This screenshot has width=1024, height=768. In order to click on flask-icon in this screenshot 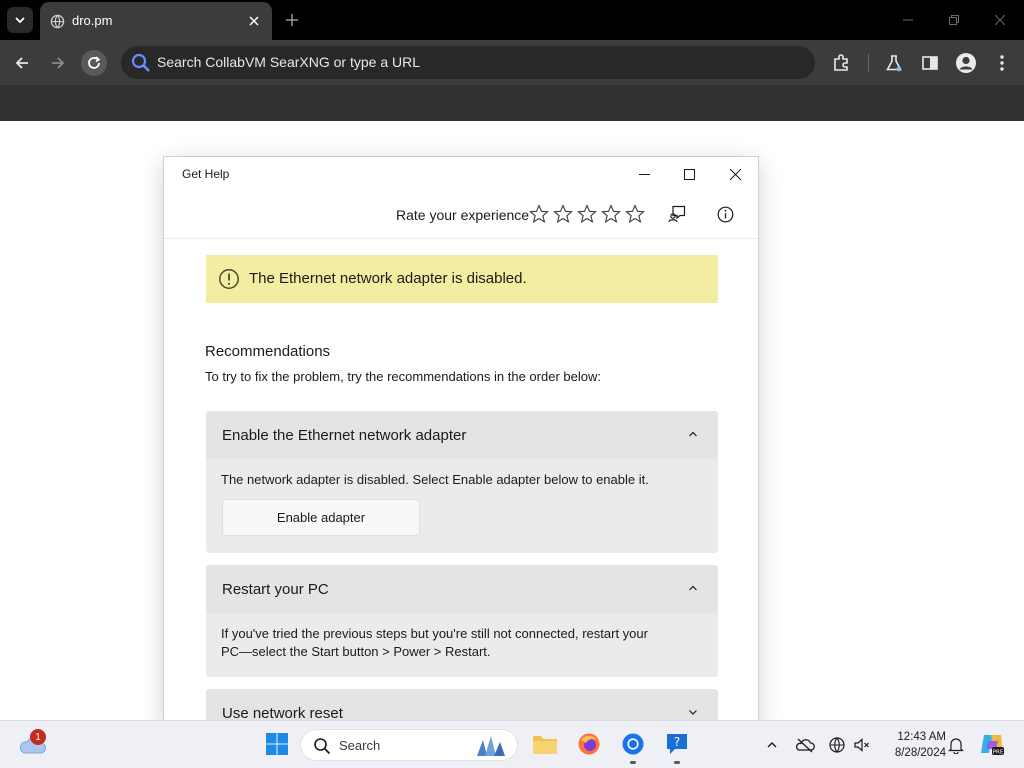, I will do `click(894, 63)`.